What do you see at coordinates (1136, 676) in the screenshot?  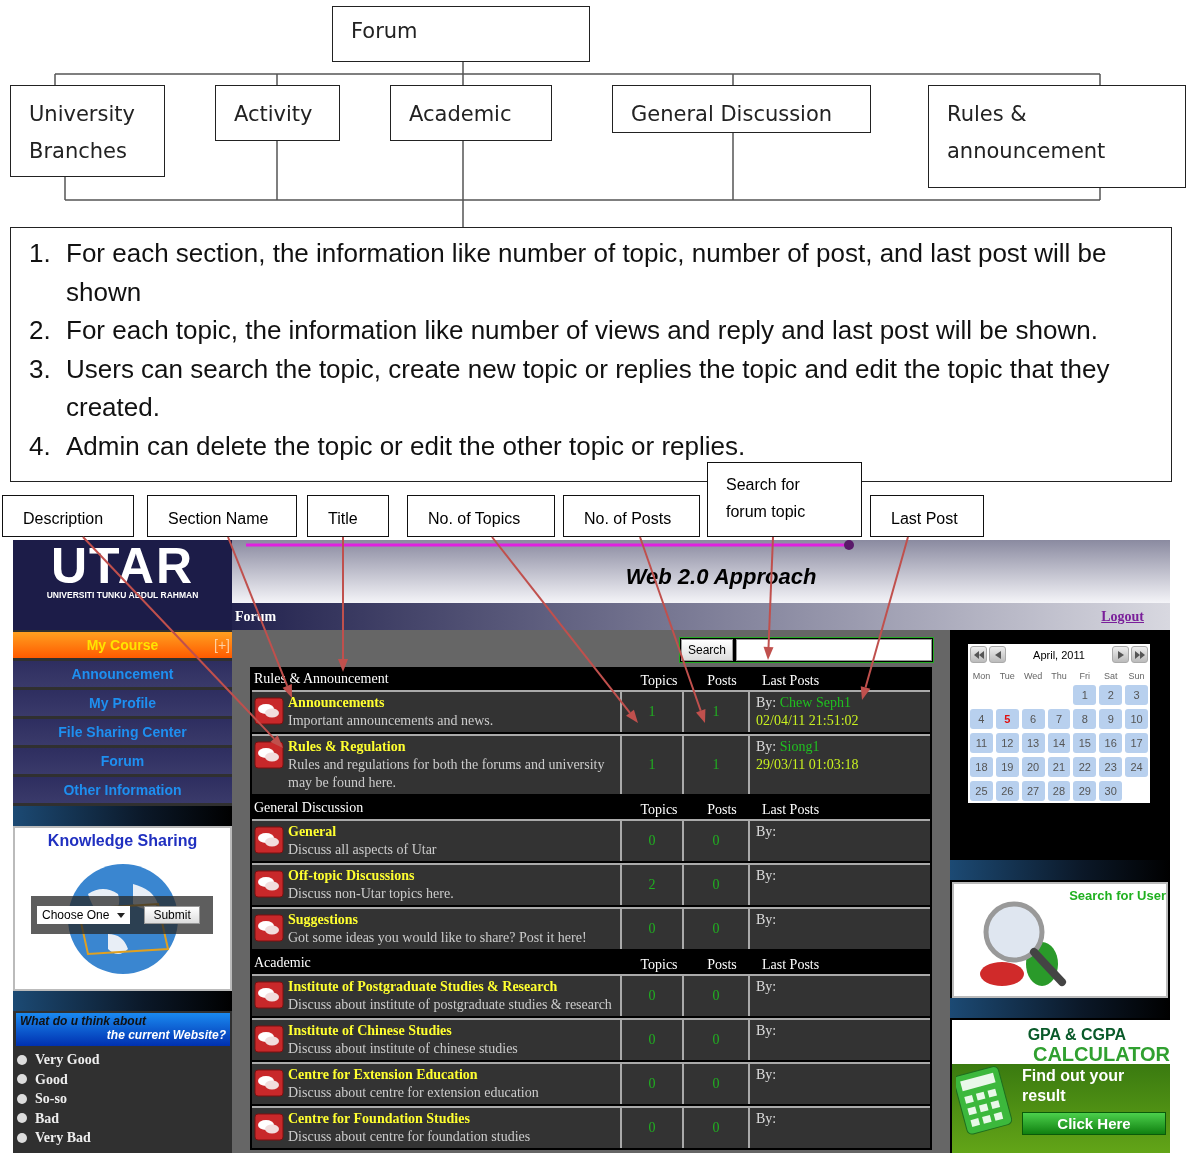 I see `weekday-label: Sun` at bounding box center [1136, 676].